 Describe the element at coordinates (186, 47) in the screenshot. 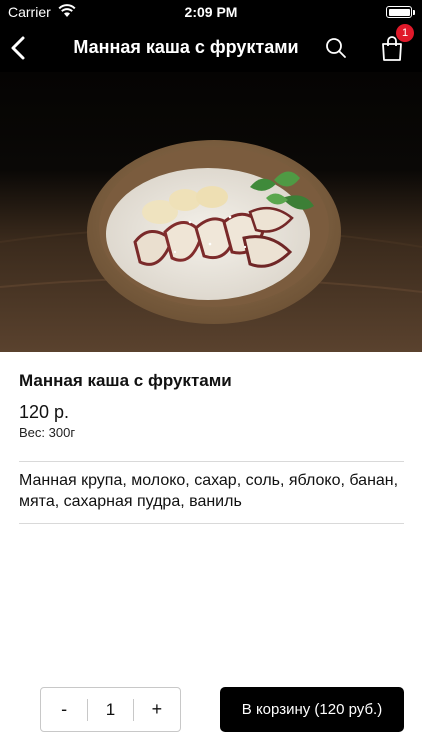

I see `page-title: Манная каша с фруктами` at that location.